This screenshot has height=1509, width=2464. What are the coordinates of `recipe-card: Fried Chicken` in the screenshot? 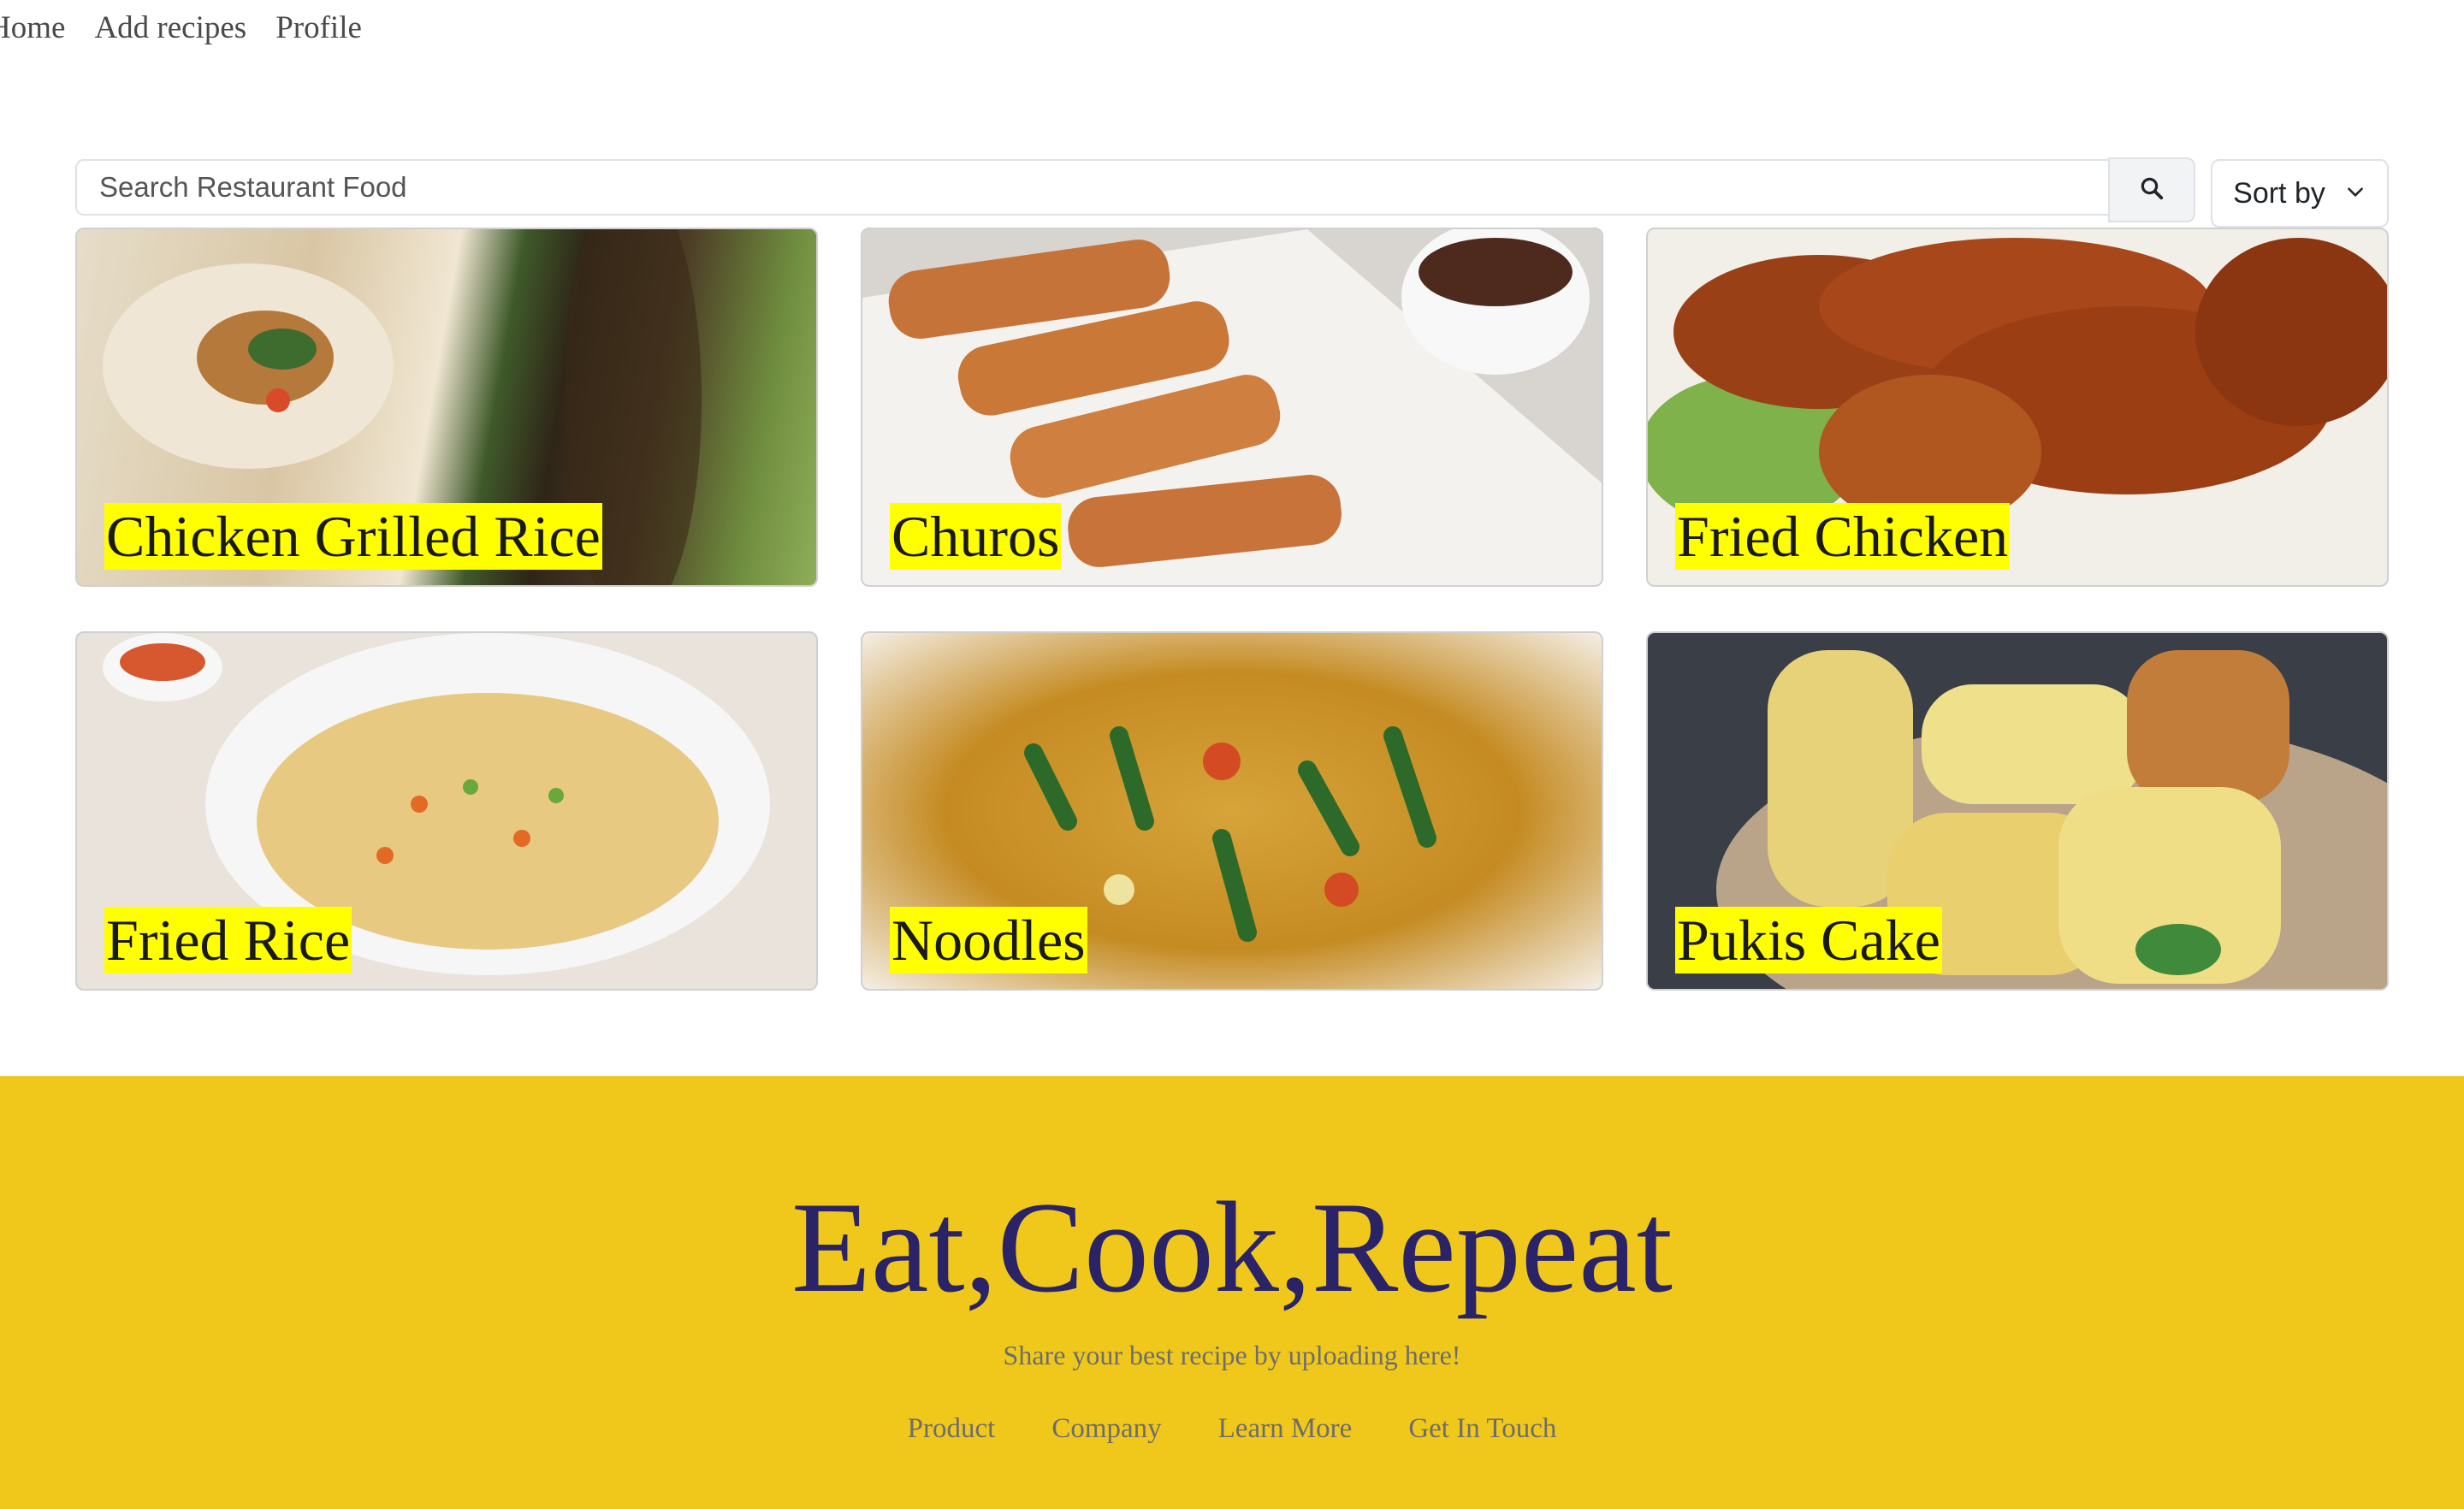 It's located at (2017, 407).